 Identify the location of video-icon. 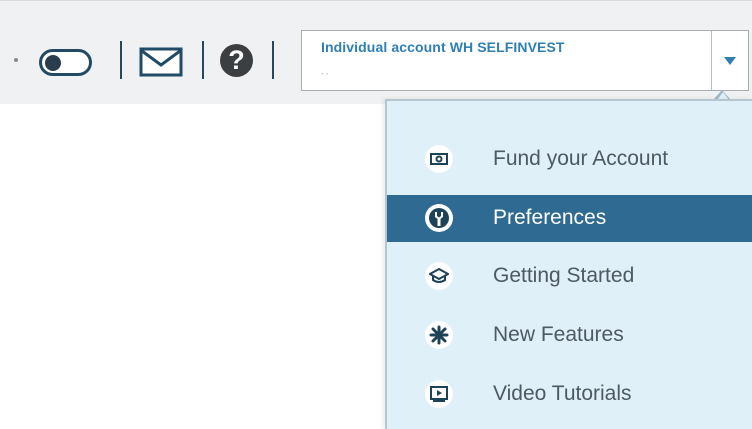
(439, 394).